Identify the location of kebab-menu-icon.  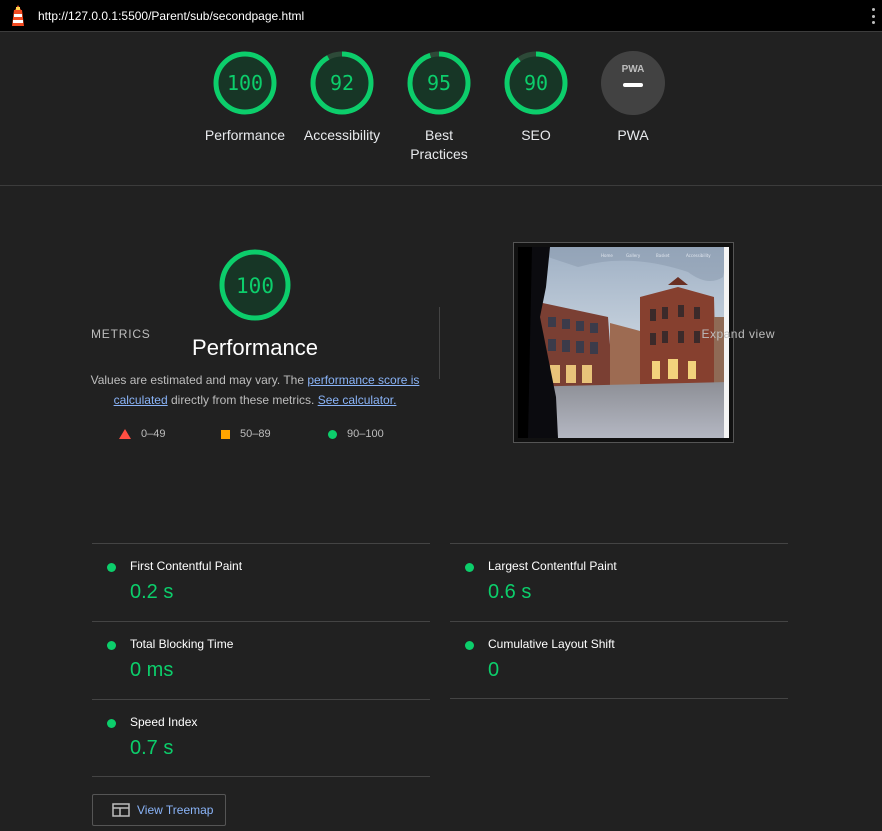
(874, 16).